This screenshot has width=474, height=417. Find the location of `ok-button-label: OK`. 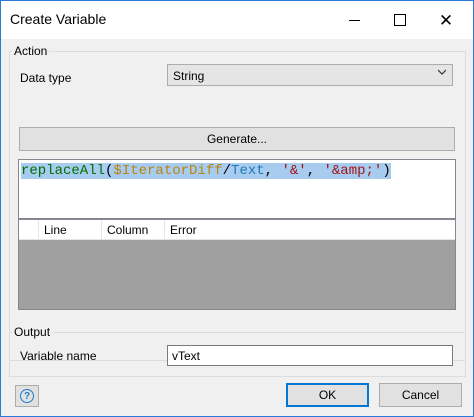

ok-button-label: OK is located at coordinates (327, 395).